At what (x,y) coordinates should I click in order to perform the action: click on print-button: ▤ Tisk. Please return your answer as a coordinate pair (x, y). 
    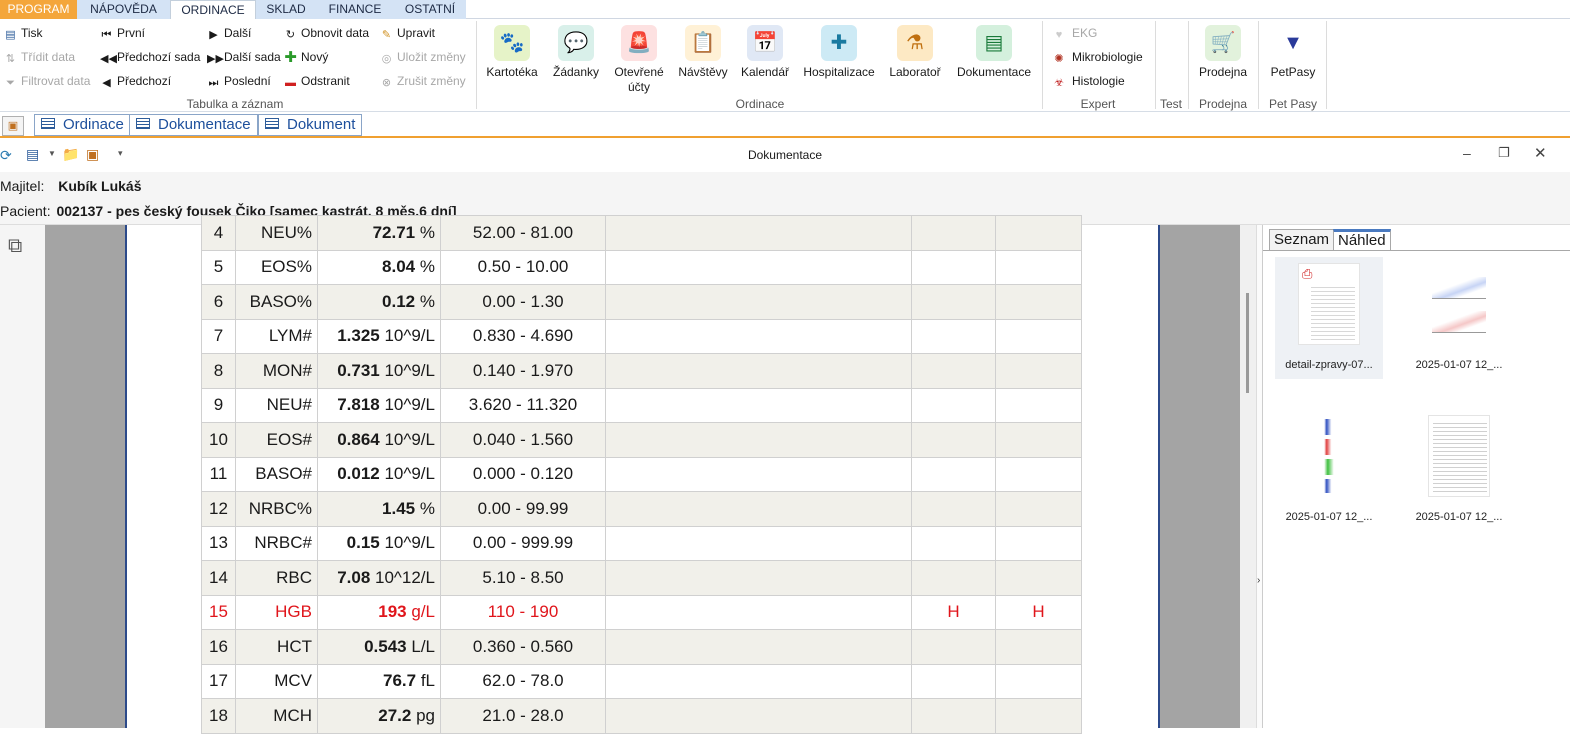
    Looking at the image, I should click on (23, 33).